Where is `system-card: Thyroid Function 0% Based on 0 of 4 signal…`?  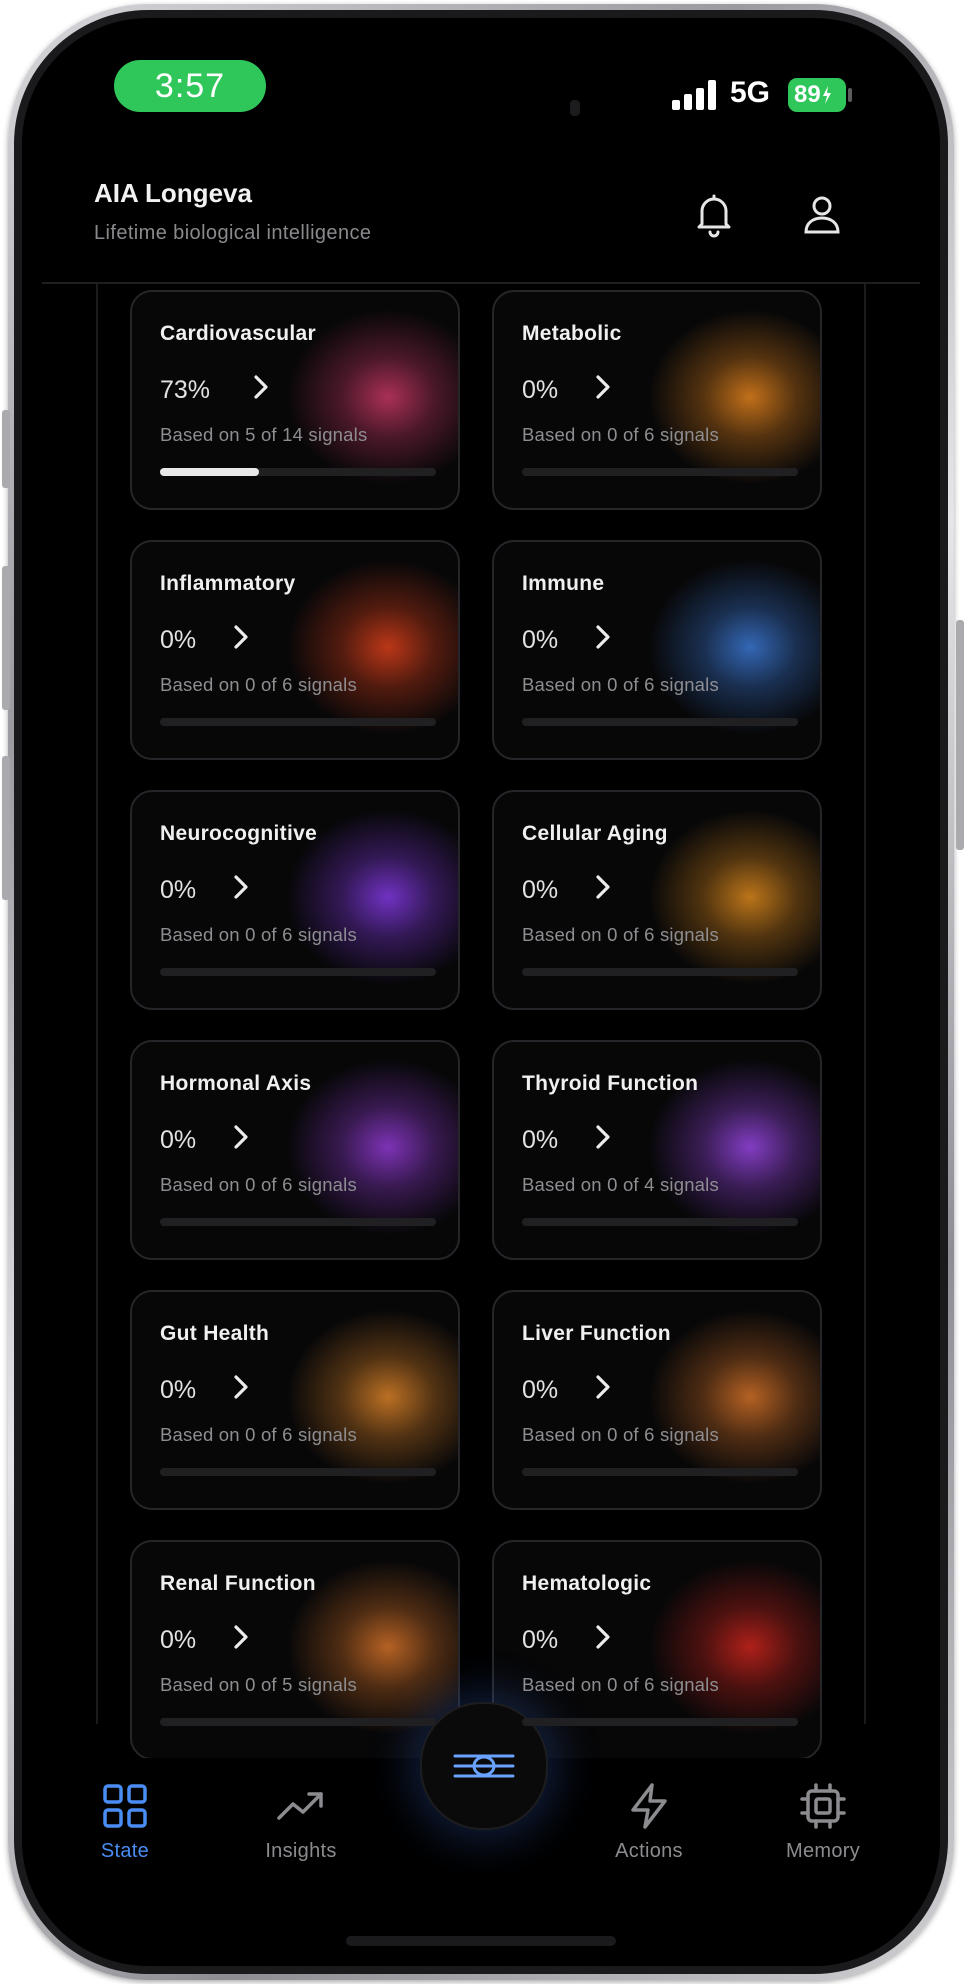 system-card: Thyroid Function 0% Based on 0 of 4 signal… is located at coordinates (657, 1150).